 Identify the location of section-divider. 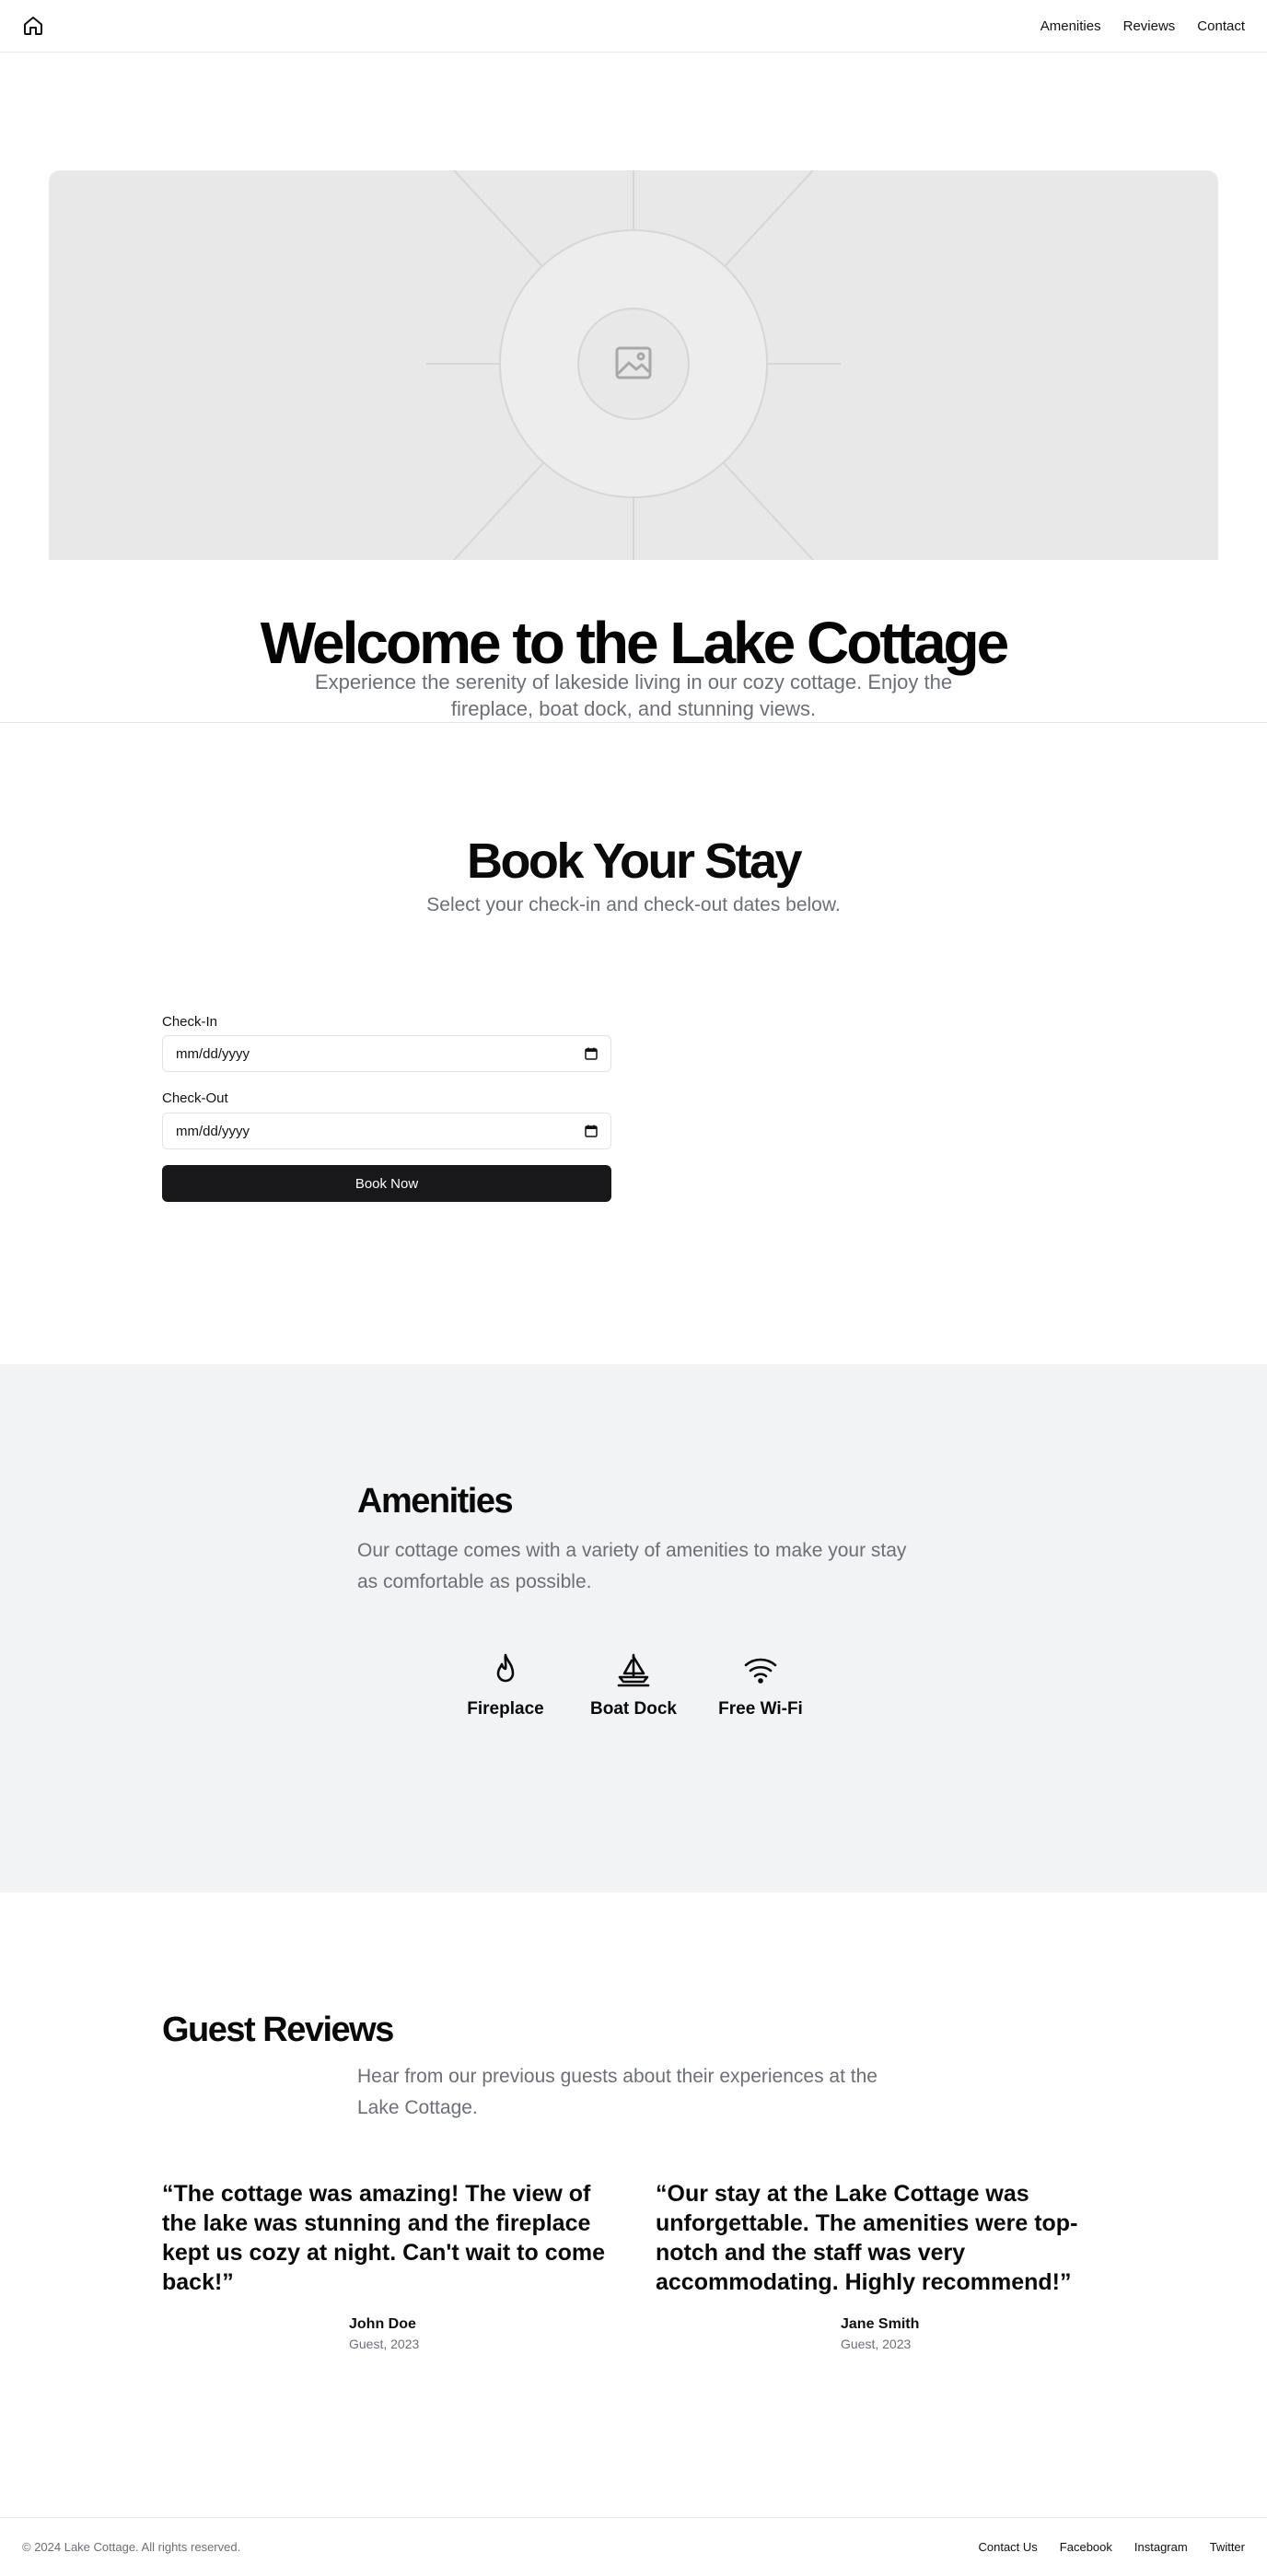
(633, 722).